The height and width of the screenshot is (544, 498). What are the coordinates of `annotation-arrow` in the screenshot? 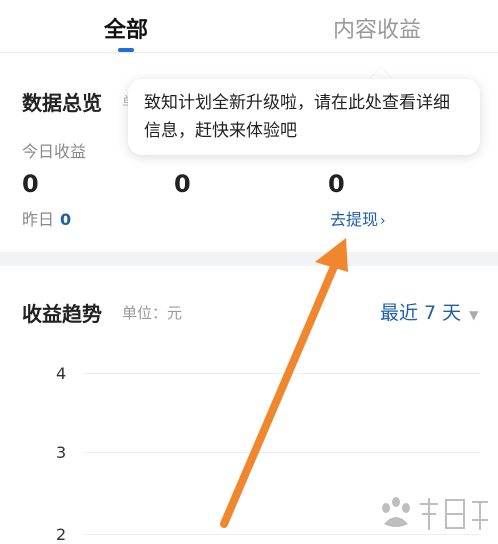 It's located at (284, 383).